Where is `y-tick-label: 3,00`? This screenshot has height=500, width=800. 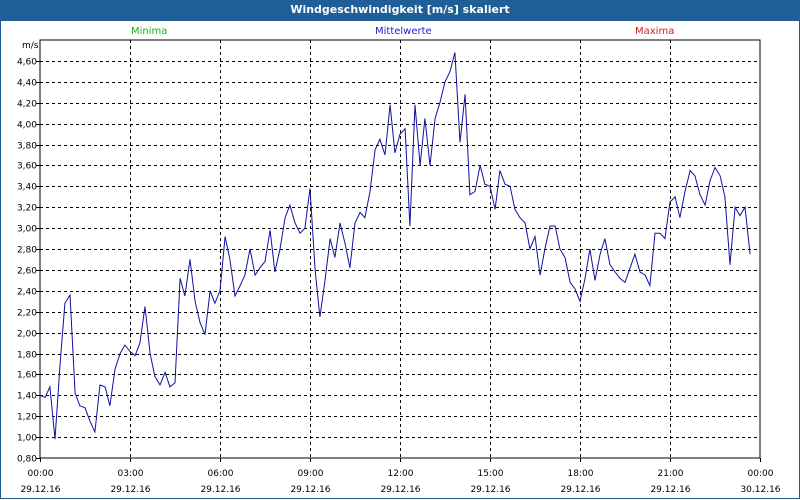
y-tick-label: 3,00 is located at coordinates (27, 230).